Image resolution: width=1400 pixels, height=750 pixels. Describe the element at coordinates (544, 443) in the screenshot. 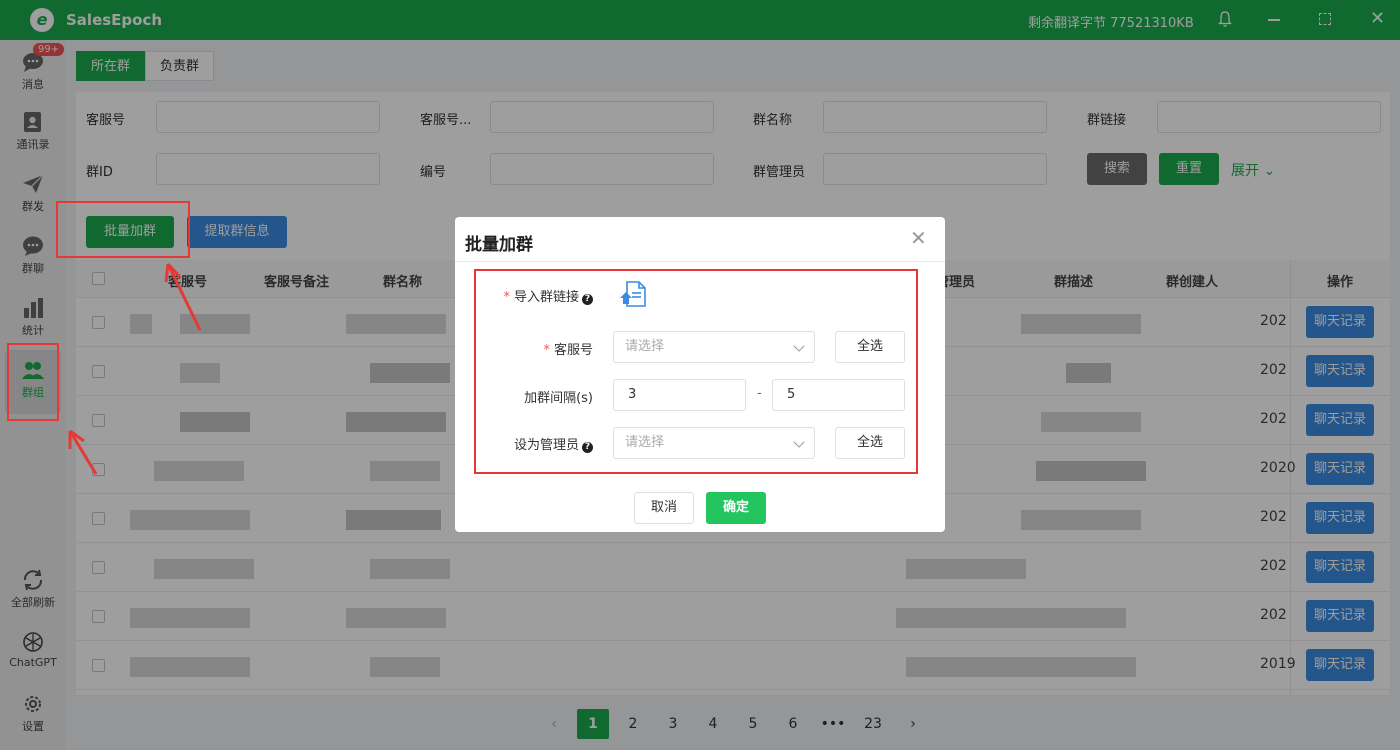

I see `set-admin-label: 设为管理员?` at that location.